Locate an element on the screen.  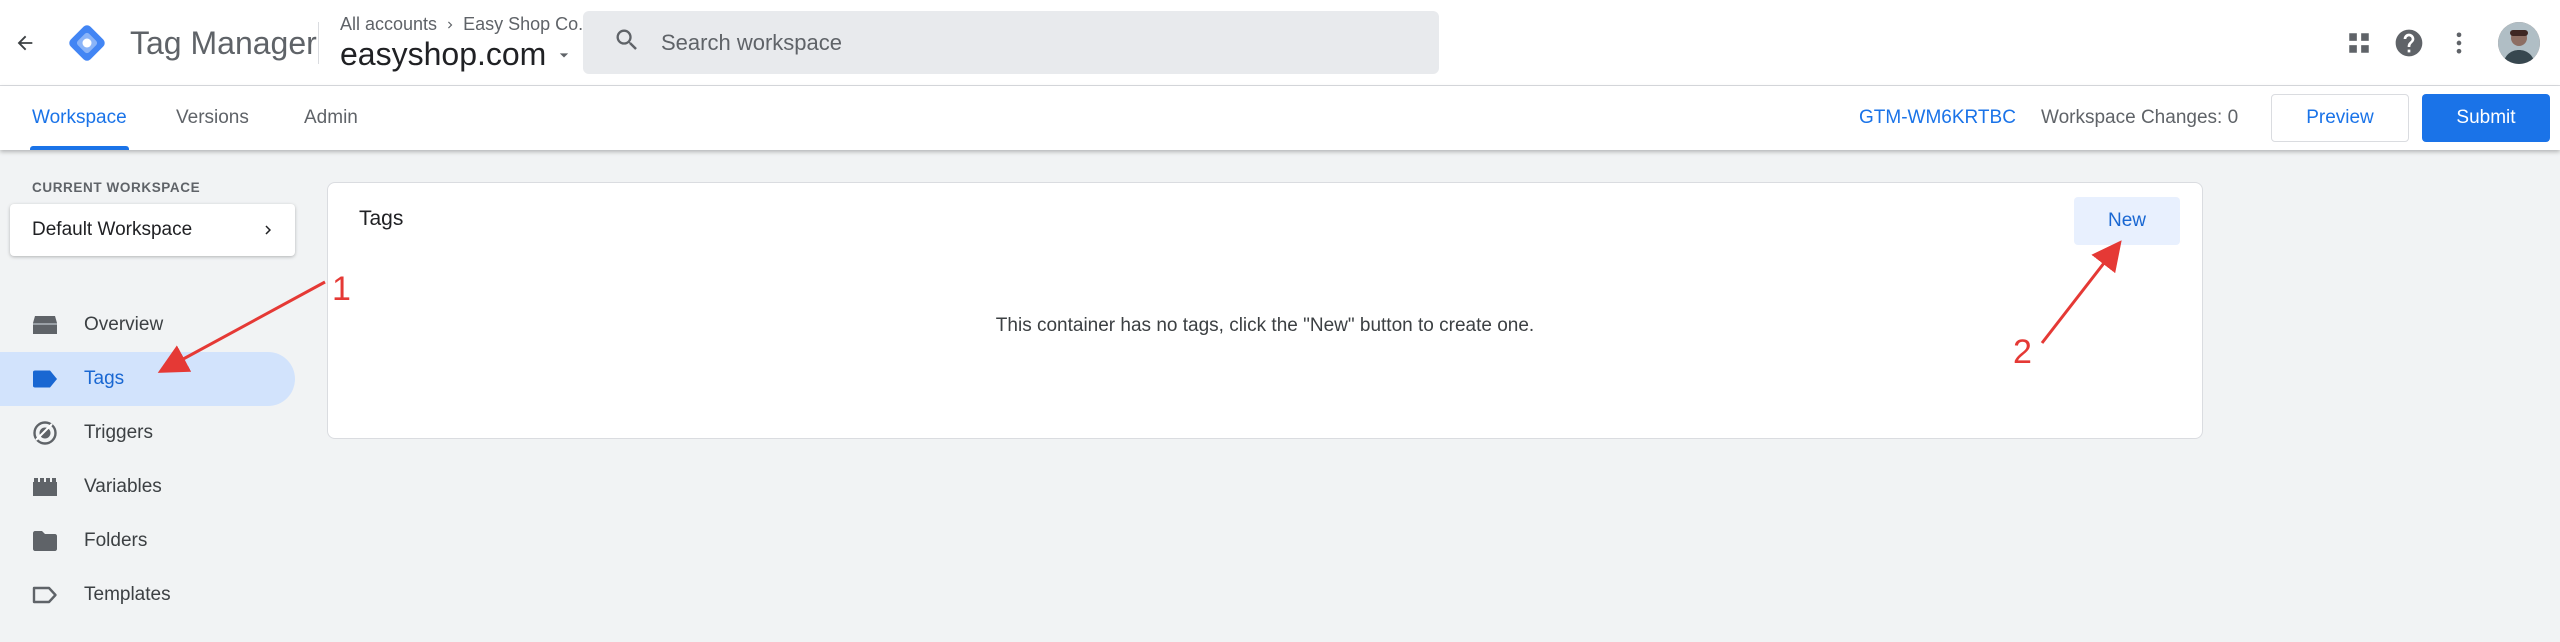
apps-grid-icon is located at coordinates (2359, 43).